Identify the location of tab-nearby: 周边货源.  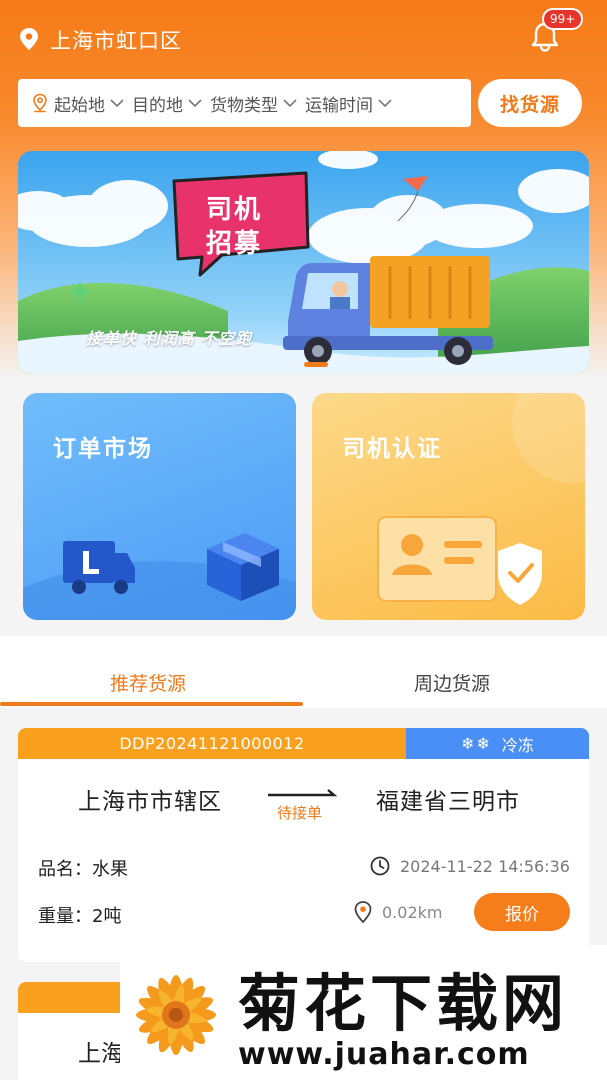
(452, 682).